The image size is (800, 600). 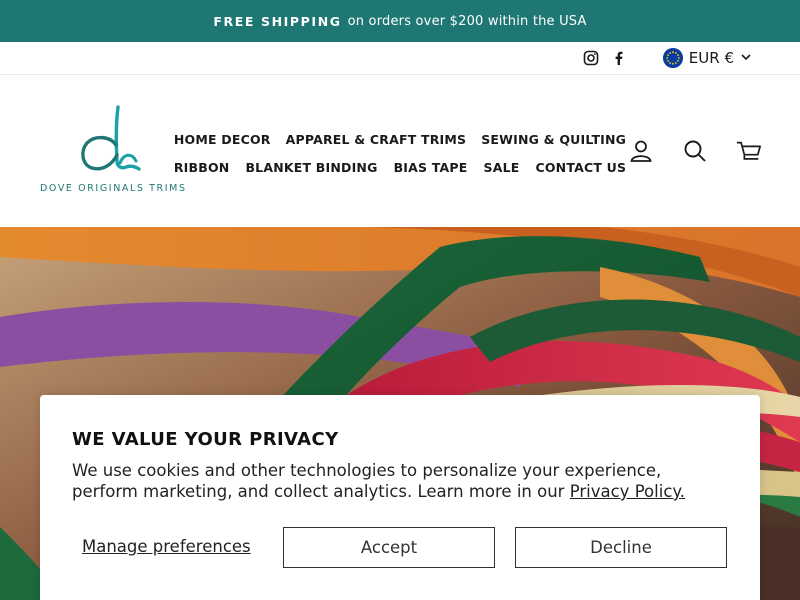 I want to click on nav-item-home-decor: HOME DECOR, so click(x=222, y=139).